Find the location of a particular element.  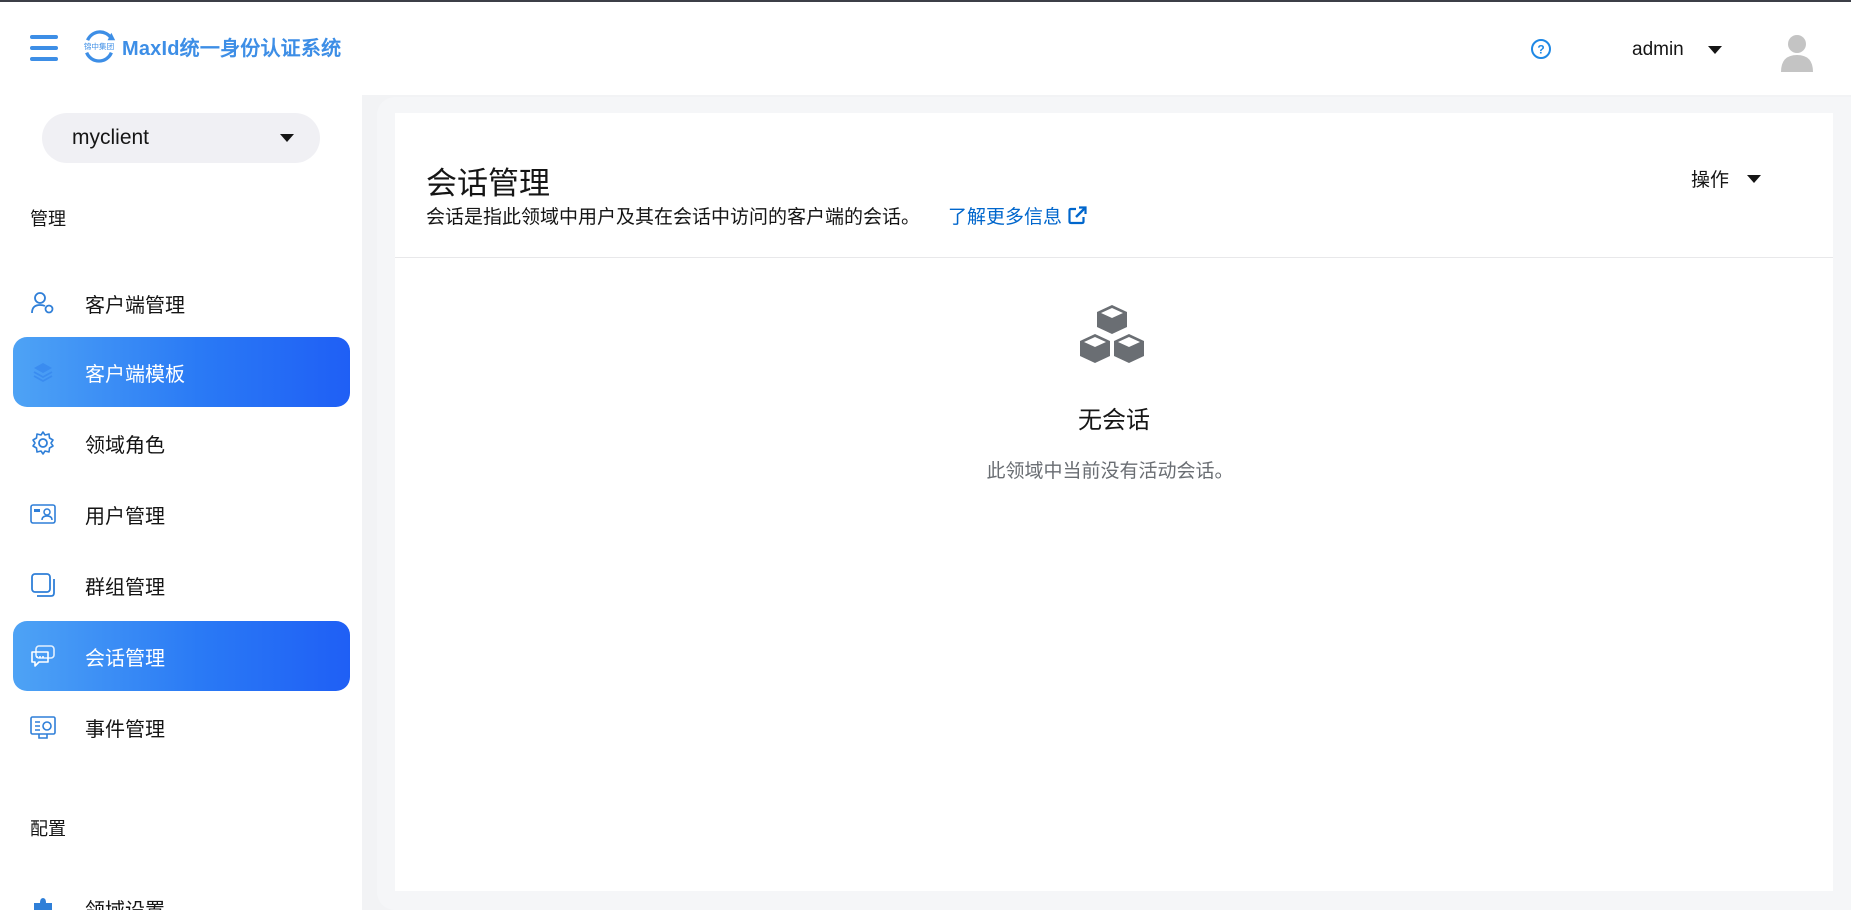

menu-toggle-icon is located at coordinates (44, 48).